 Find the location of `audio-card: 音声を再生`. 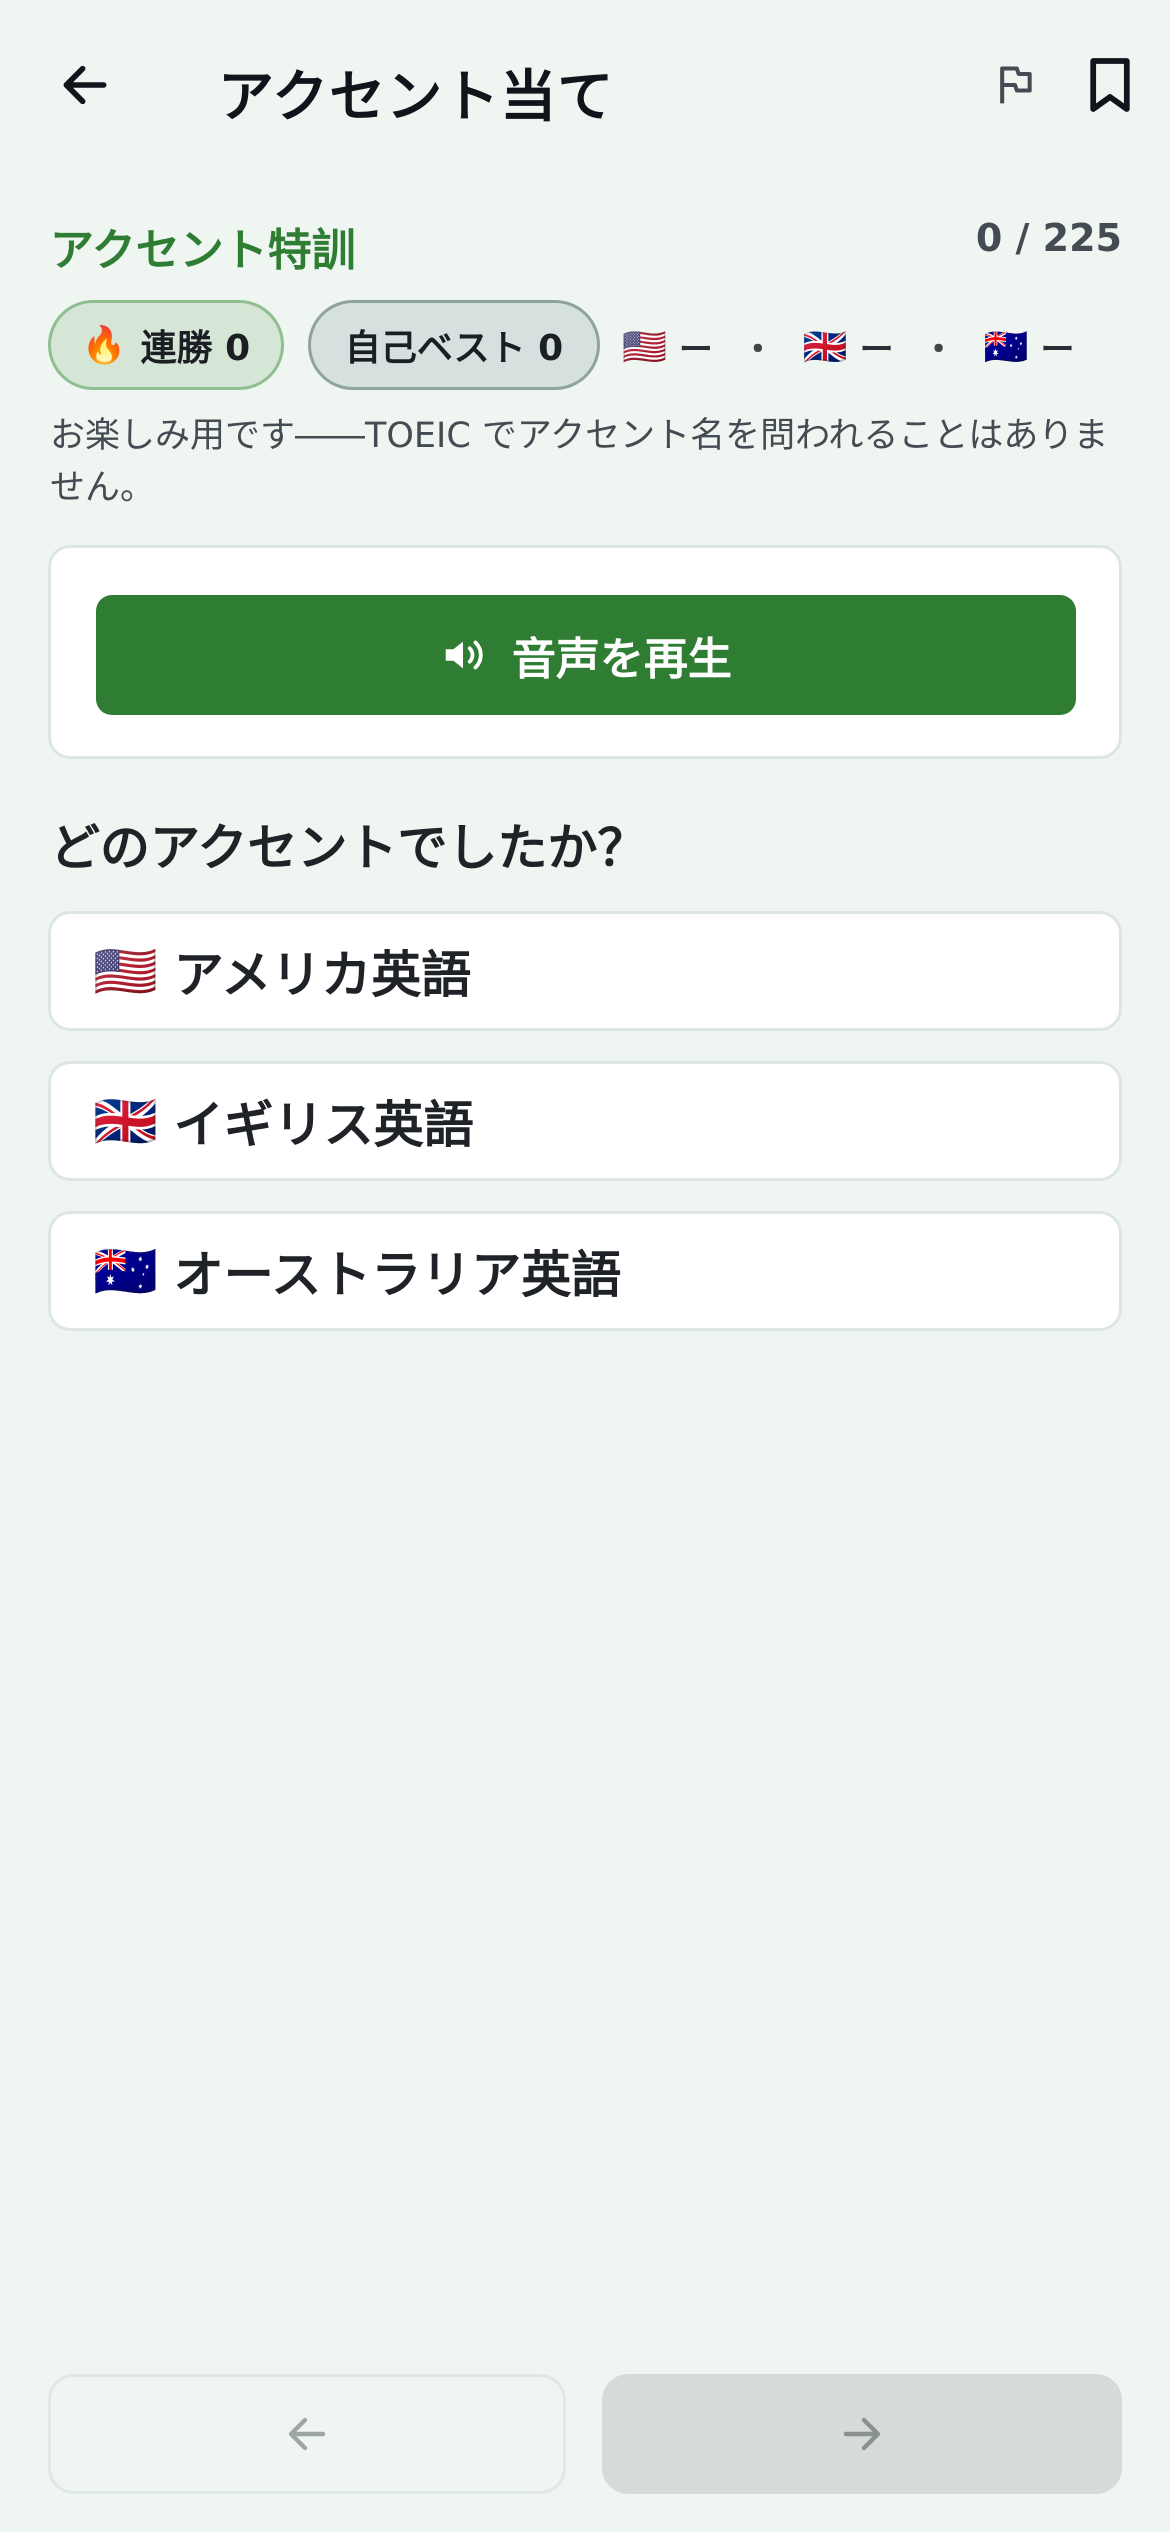

audio-card: 音声を再生 is located at coordinates (585, 652).